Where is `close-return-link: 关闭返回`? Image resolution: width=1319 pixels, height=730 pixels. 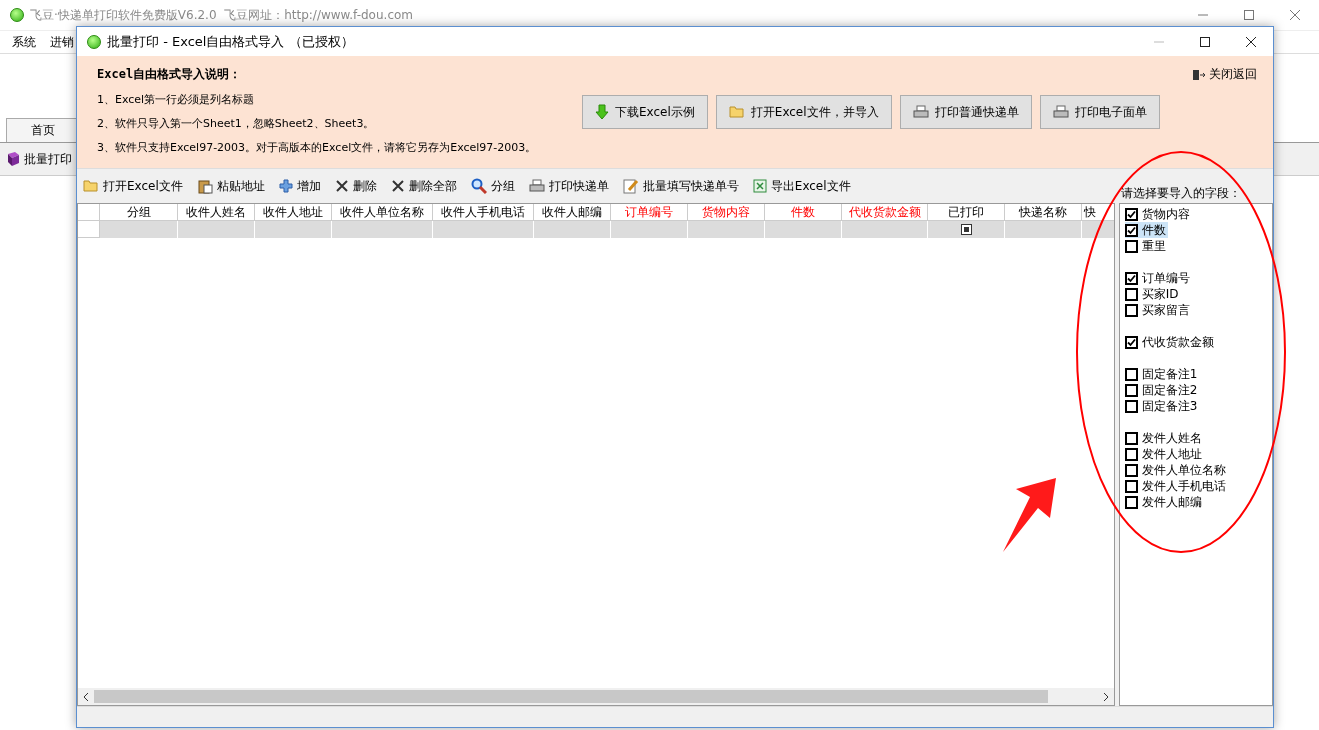
close-return-link: 关闭返回 is located at coordinates (1224, 74).